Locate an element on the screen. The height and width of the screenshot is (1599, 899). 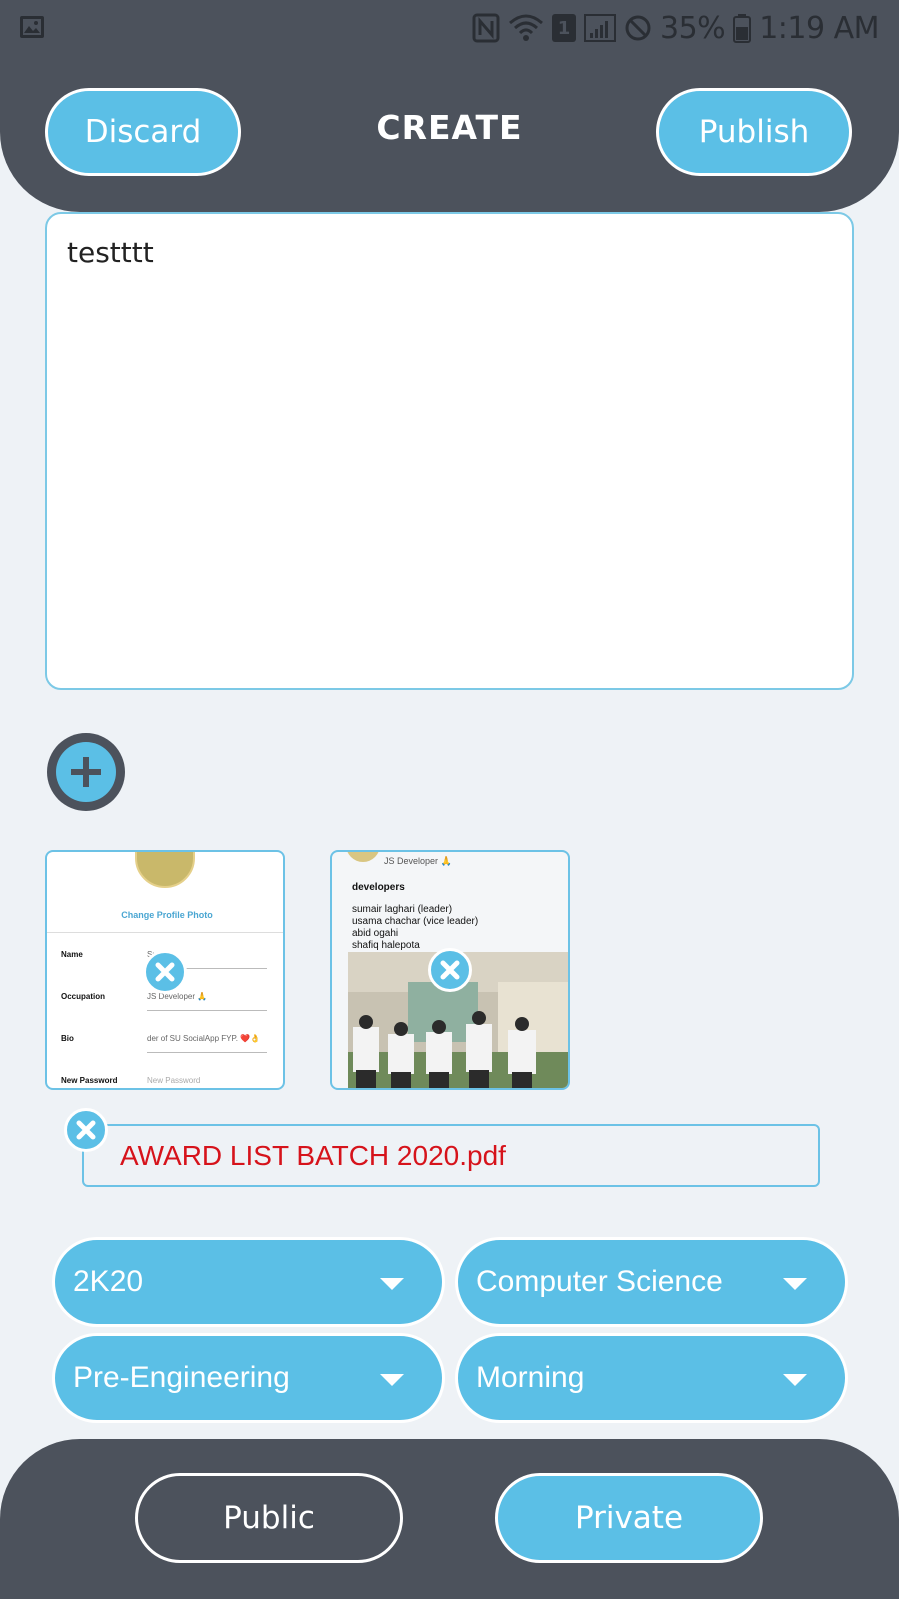
thumb-post-line: sumair laghari (leader) is located at coordinates (402, 909).